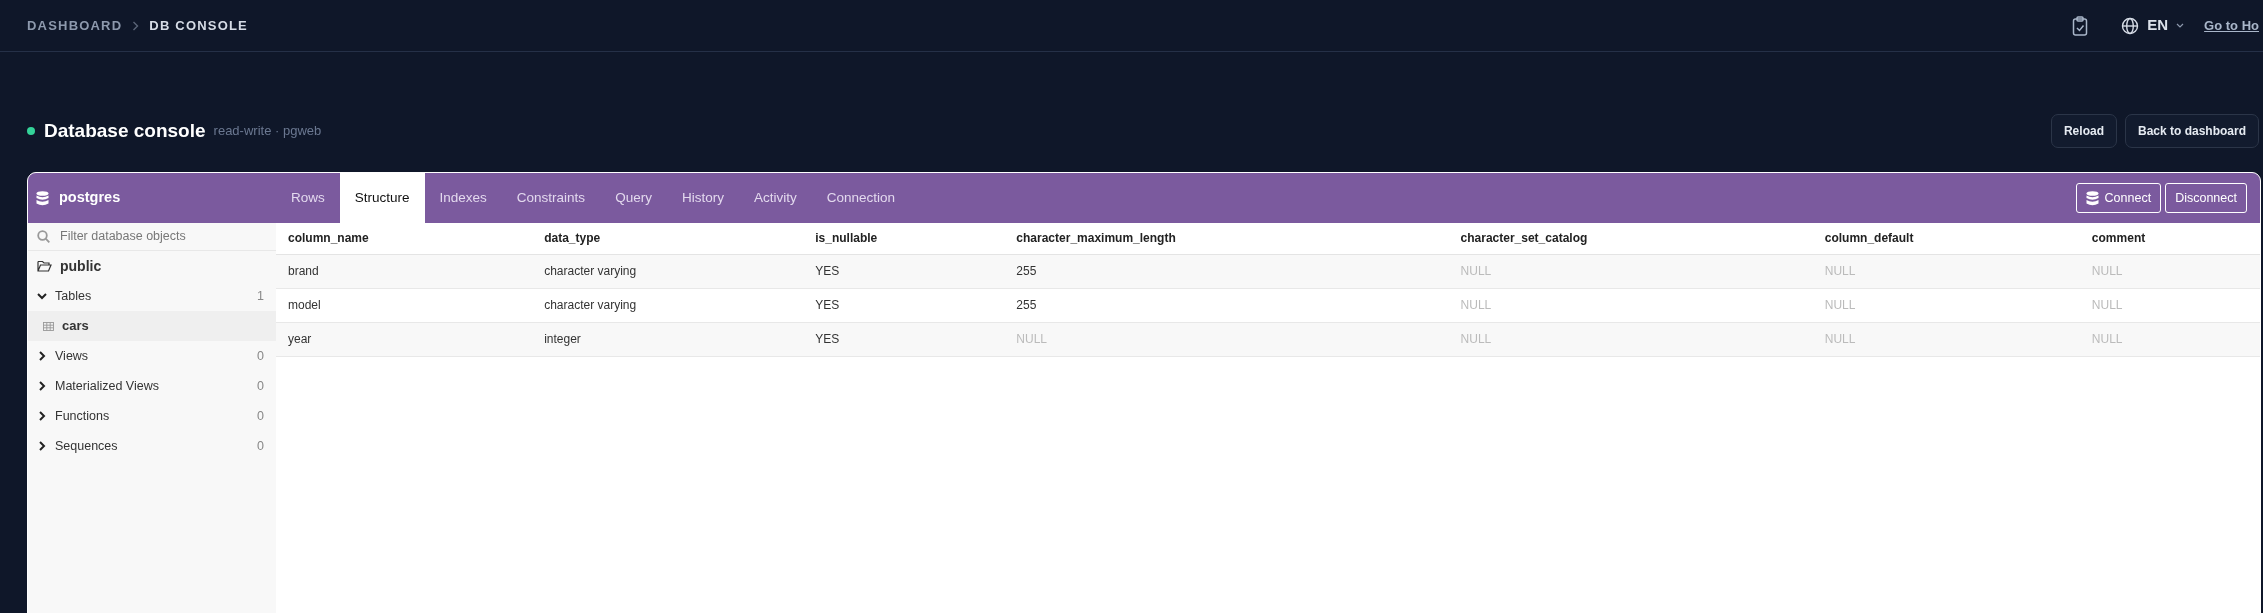  Describe the element at coordinates (1630, 238) in the screenshot. I see `column-header: character_set_catalog` at that location.